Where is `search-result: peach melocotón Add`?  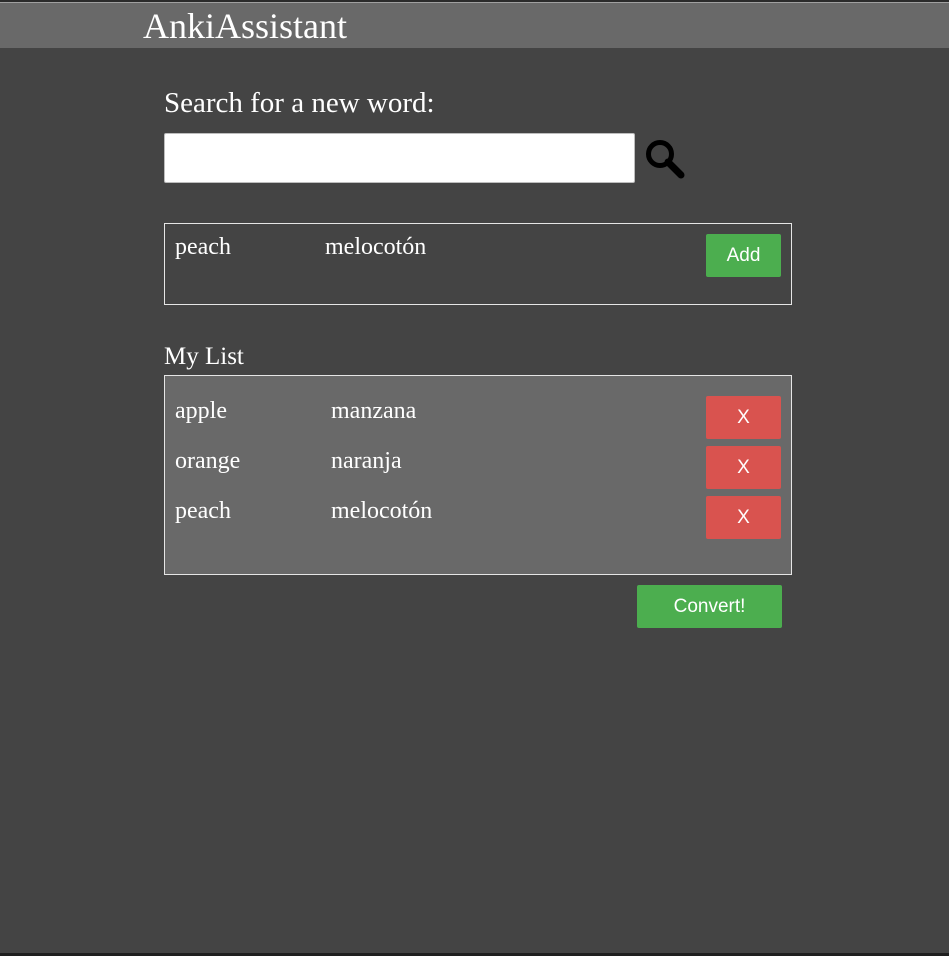 search-result: peach melocotón Add is located at coordinates (478, 264).